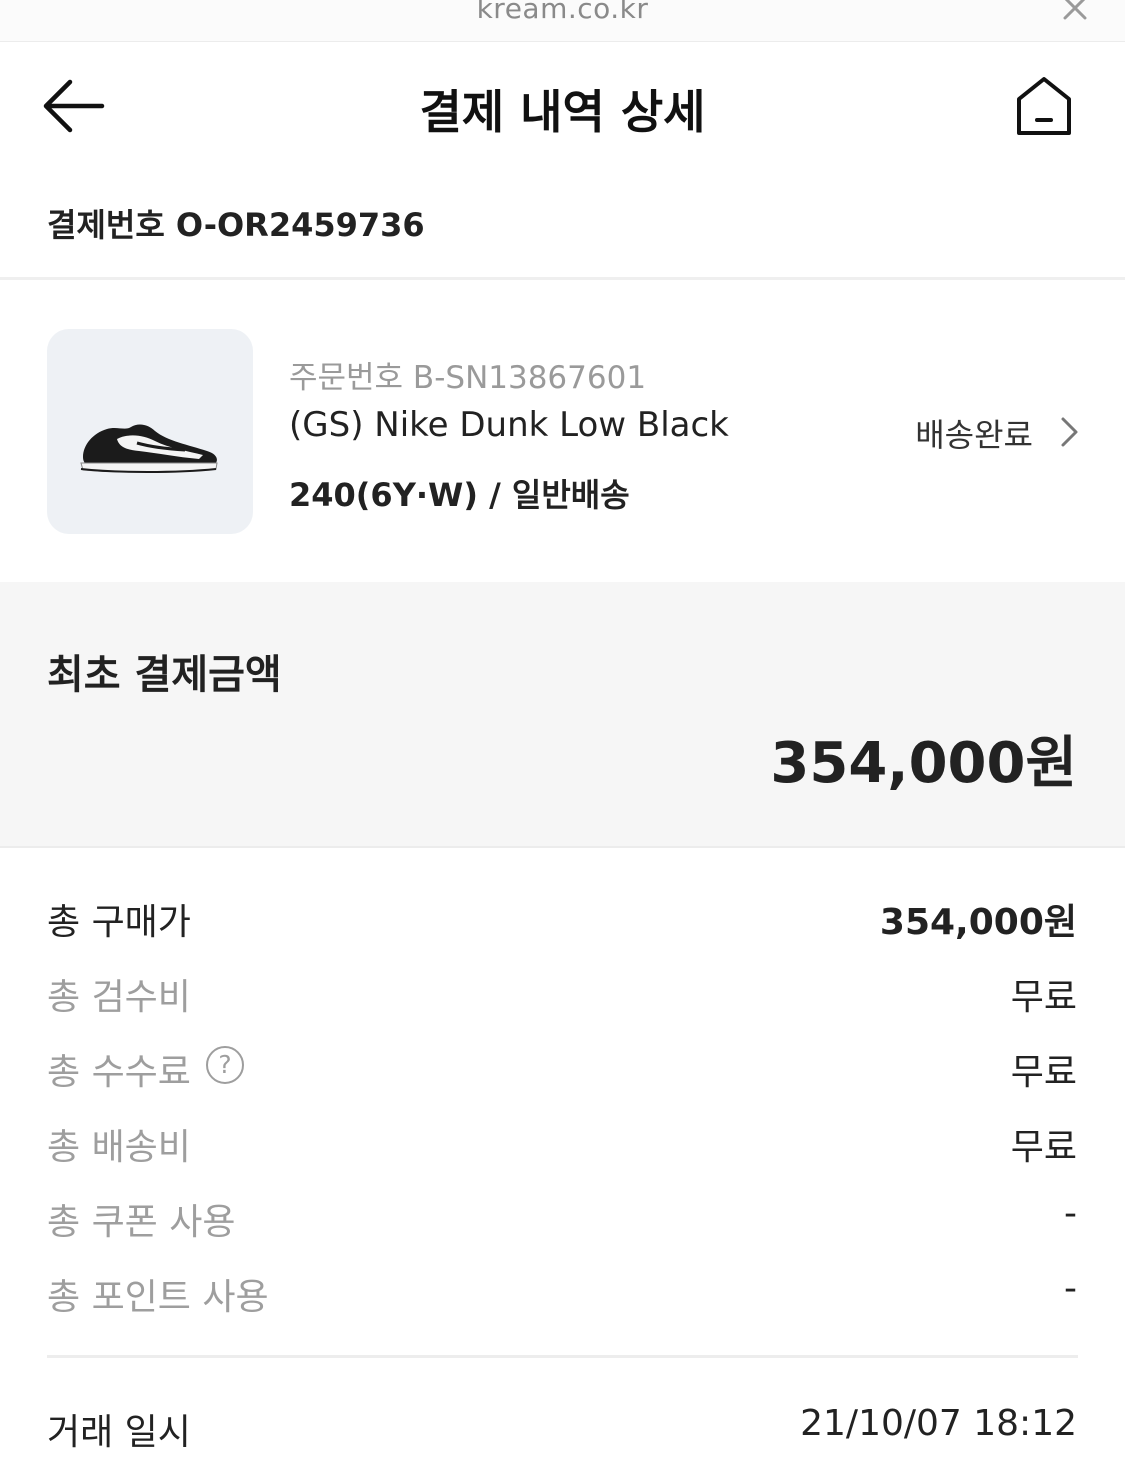  What do you see at coordinates (562, 12) in the screenshot?
I see `browser-url: kream.co.kr` at bounding box center [562, 12].